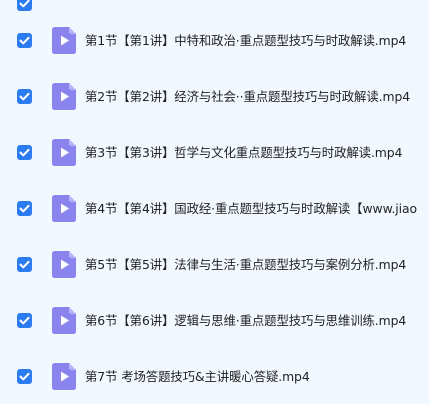 The width and height of the screenshot is (429, 404). Describe the element at coordinates (247, 96) in the screenshot. I see `file-name: 第2节【第2讲】经济与社会··重点题型技巧与时政解读.mp4` at that location.